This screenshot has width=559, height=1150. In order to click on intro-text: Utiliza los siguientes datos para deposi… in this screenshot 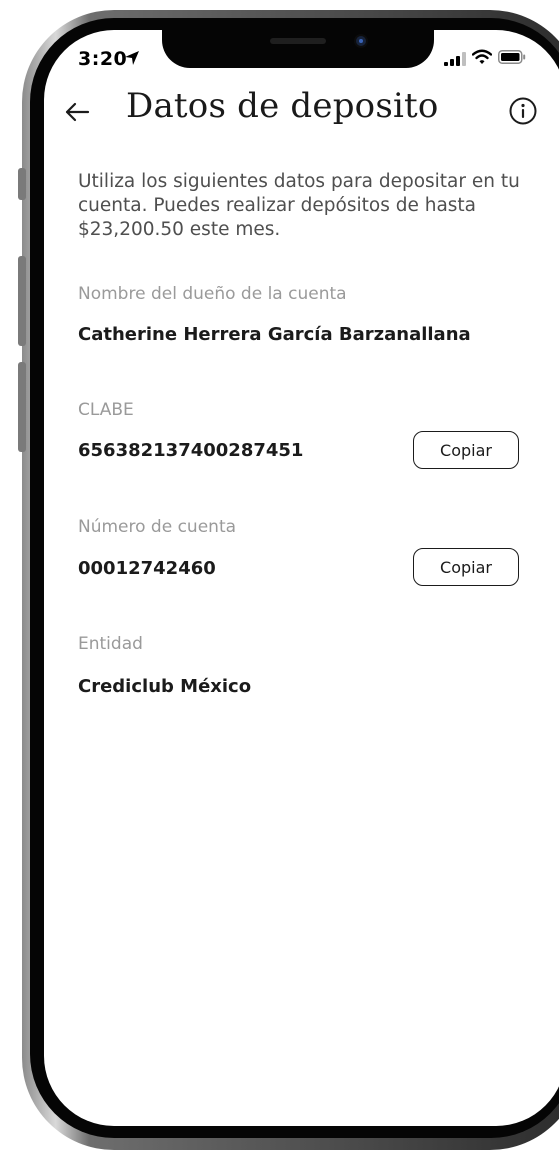, I will do `click(299, 205)`.